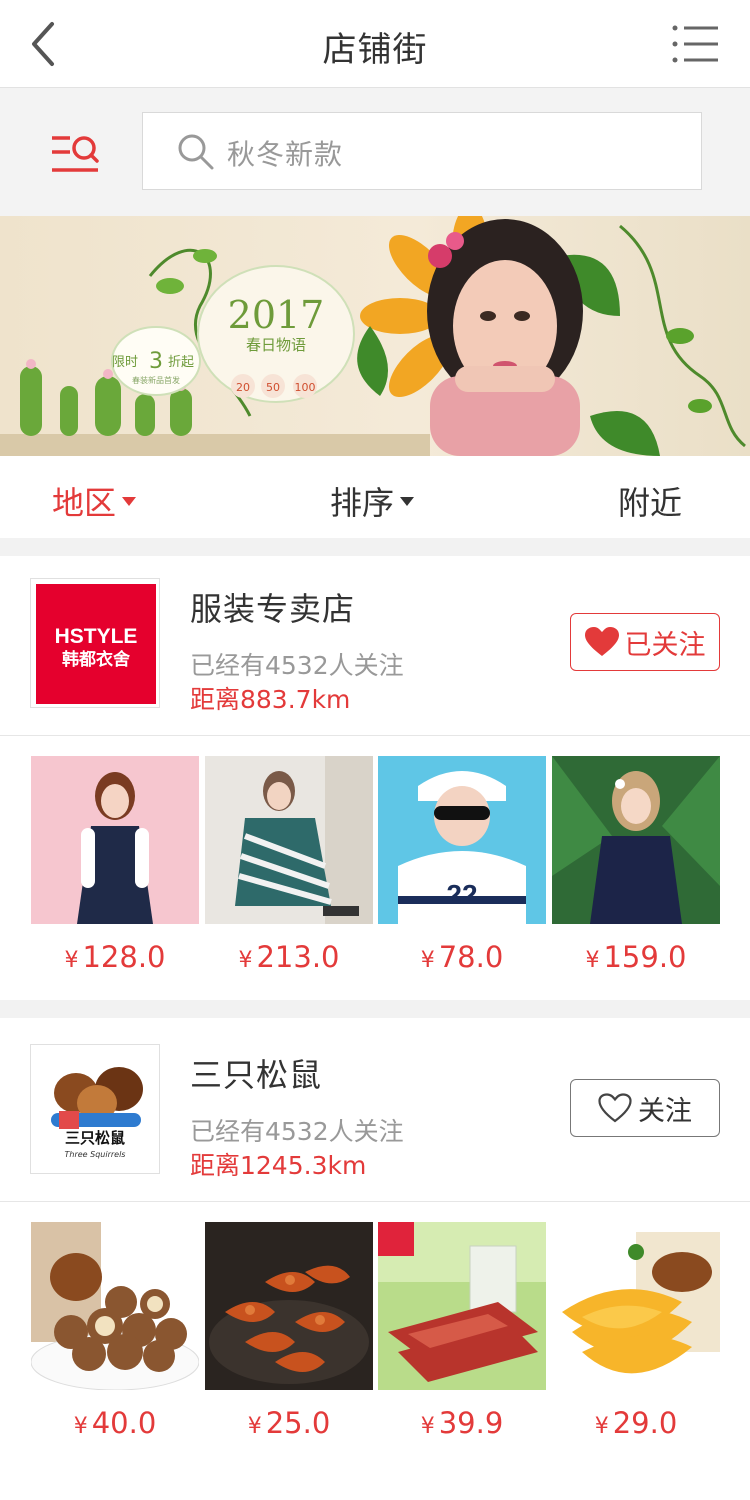  Describe the element at coordinates (181, 362) in the screenshot. I see `promo-suffix: 折起` at that location.